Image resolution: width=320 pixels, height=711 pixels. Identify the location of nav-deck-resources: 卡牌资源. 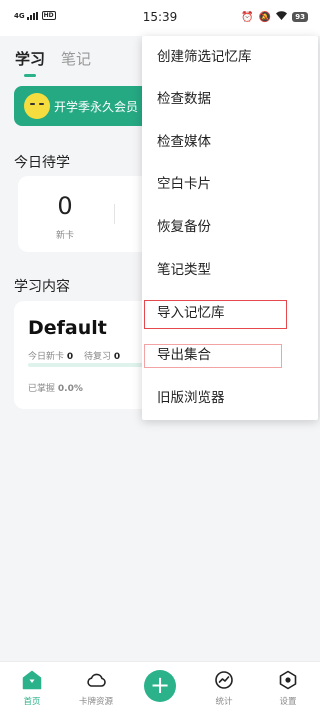
(96, 686).